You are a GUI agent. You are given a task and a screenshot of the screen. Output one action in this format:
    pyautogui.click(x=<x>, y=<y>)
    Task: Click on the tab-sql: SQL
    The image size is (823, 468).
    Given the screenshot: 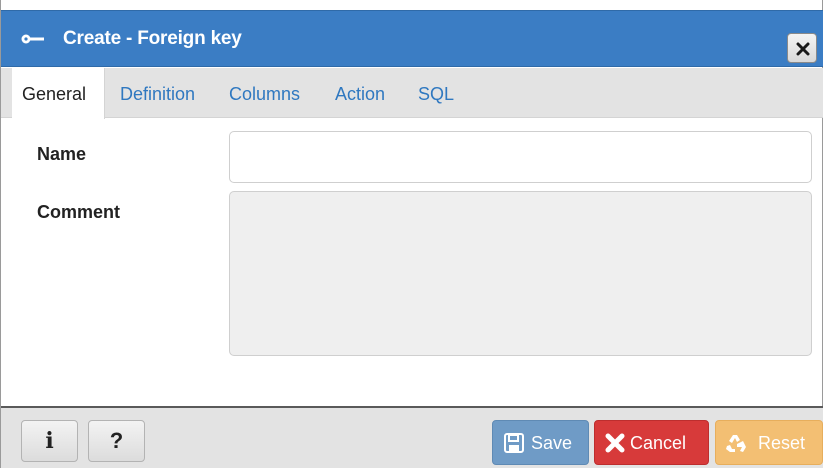 What is the action you would take?
    pyautogui.click(x=436, y=93)
    